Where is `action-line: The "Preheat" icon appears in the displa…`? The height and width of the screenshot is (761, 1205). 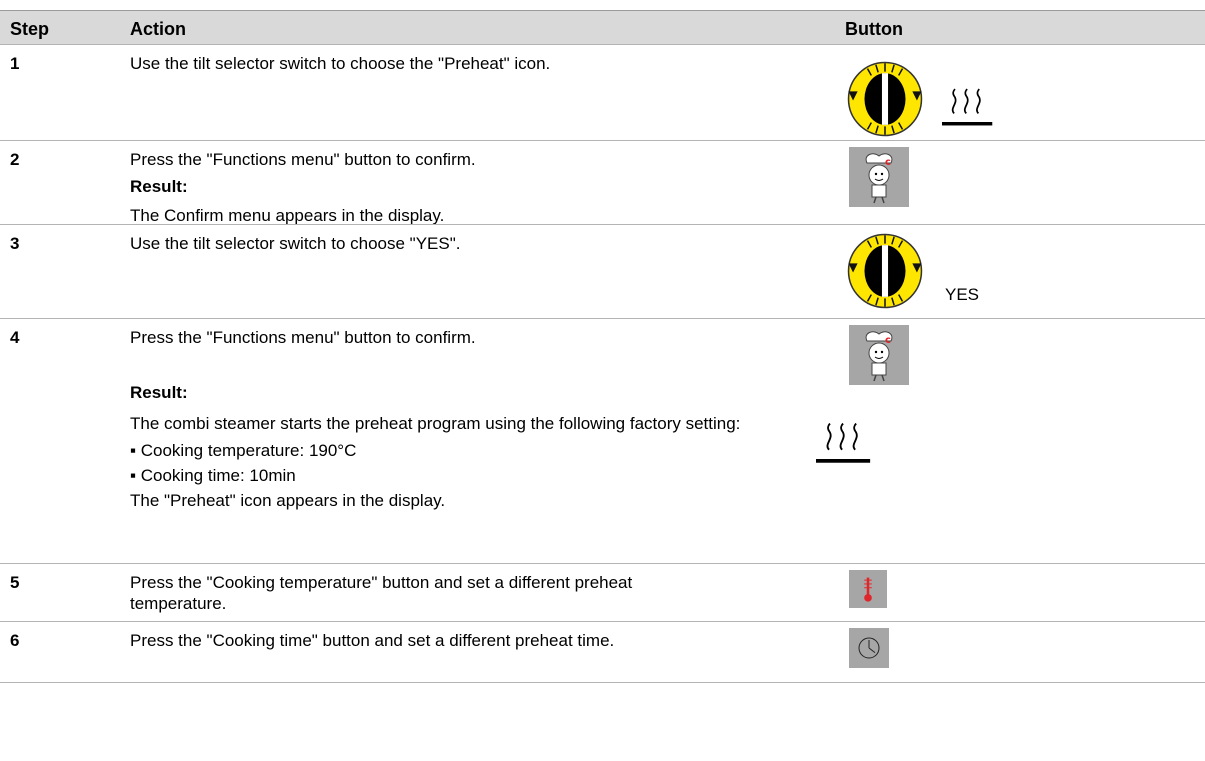 action-line: The "Preheat" icon appears in the displa… is located at coordinates (288, 500).